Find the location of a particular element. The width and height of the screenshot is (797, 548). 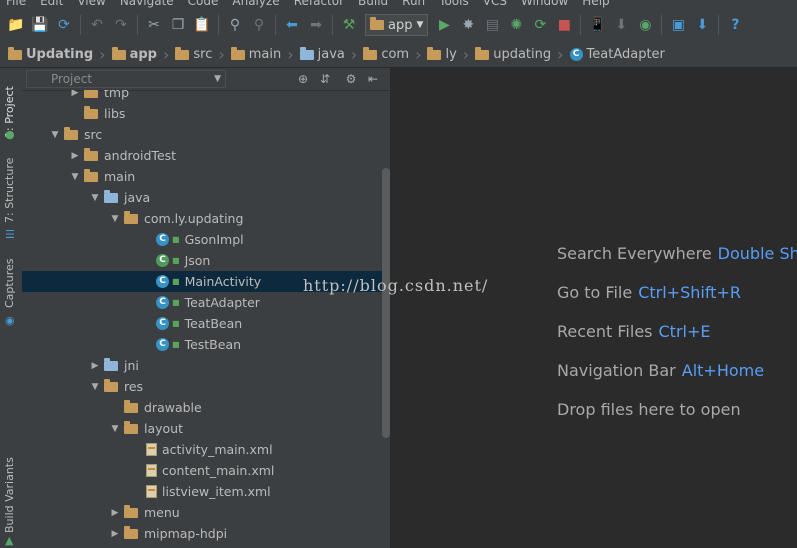

redo-icon: ↷ is located at coordinates (121, 25).